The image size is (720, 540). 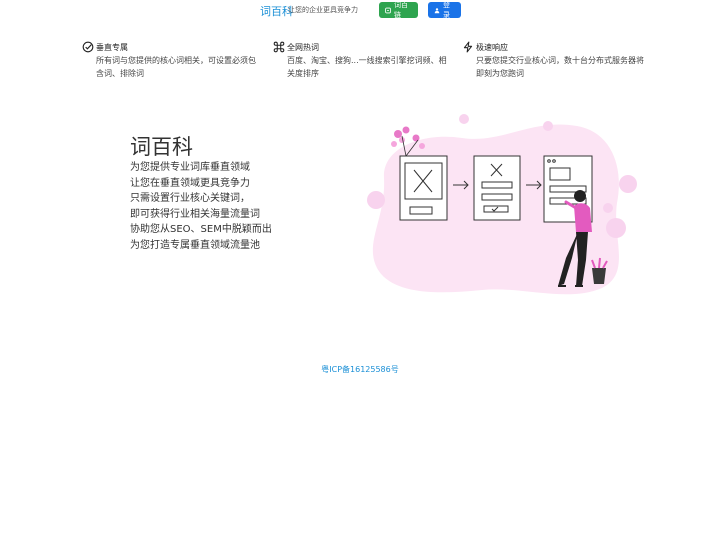 What do you see at coordinates (492, 47) in the screenshot?
I see `feature-title: 极速响应` at bounding box center [492, 47].